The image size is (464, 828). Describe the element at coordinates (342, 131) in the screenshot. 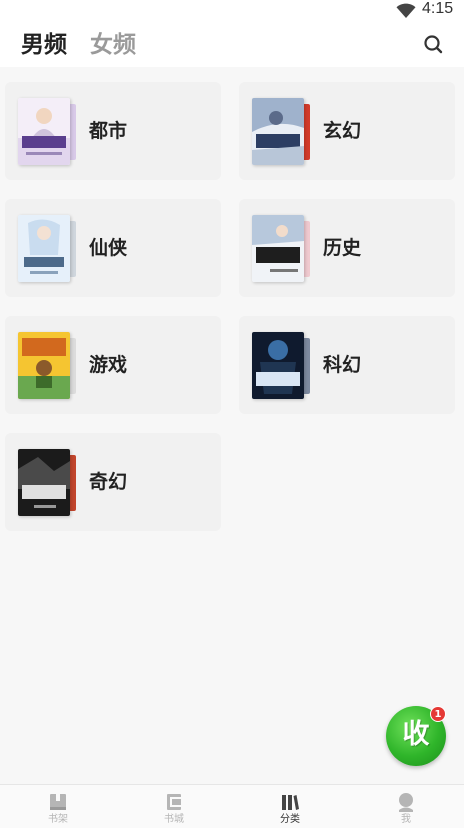

I see `category-label: 玄幻` at that location.